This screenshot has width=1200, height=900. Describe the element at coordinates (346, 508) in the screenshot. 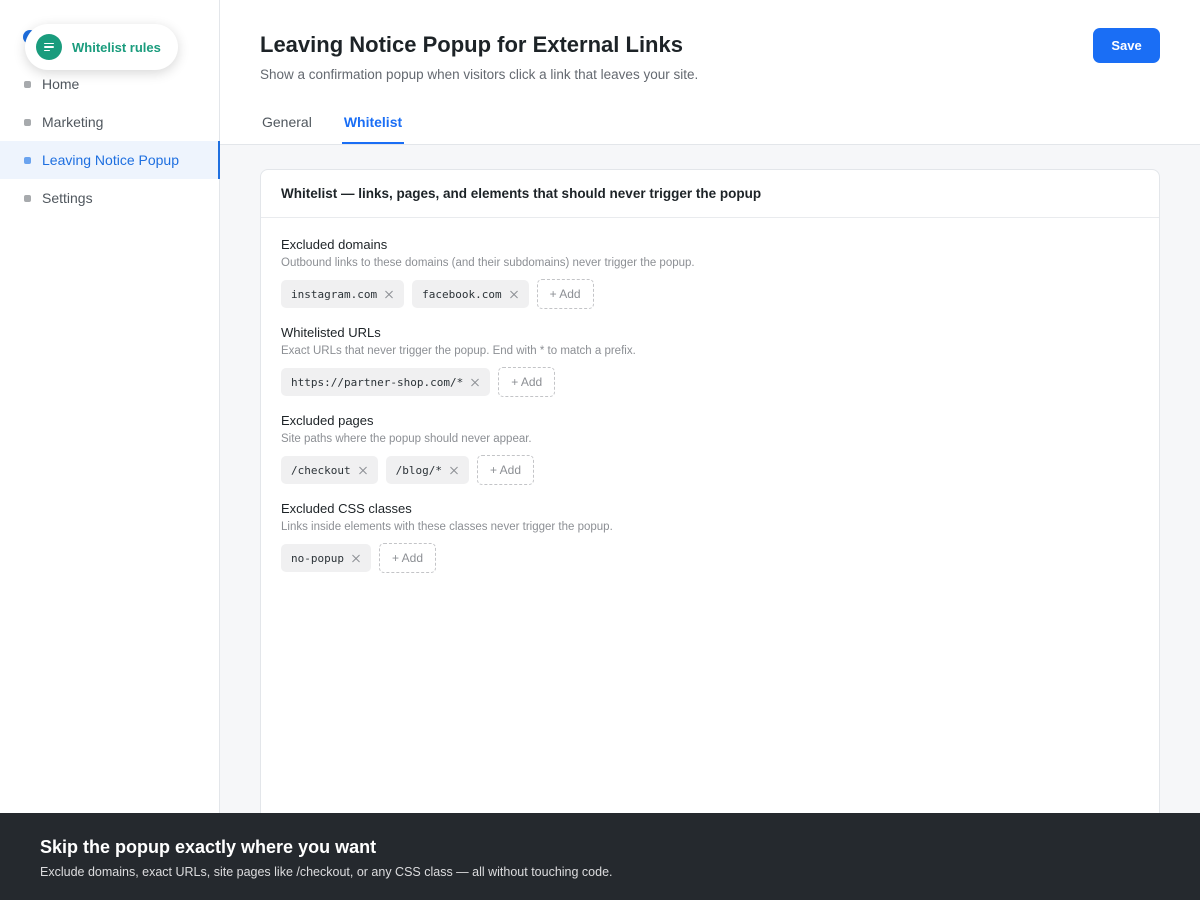

I see `section-title: Excluded CSS classes` at that location.